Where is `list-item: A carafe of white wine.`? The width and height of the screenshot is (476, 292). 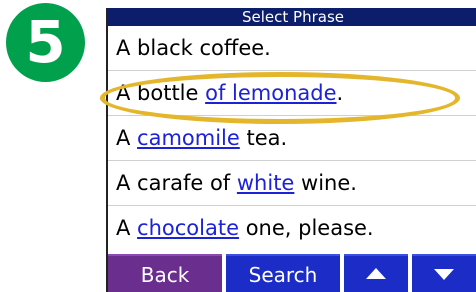
list-item: A carafe of white wine. is located at coordinates (292, 183).